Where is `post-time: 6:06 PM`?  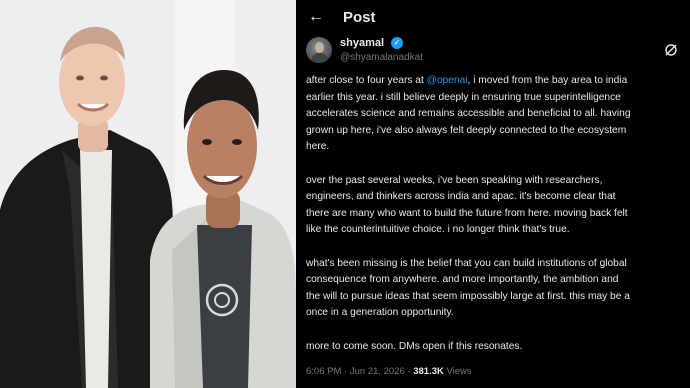
post-time: 6:06 PM is located at coordinates (323, 371).